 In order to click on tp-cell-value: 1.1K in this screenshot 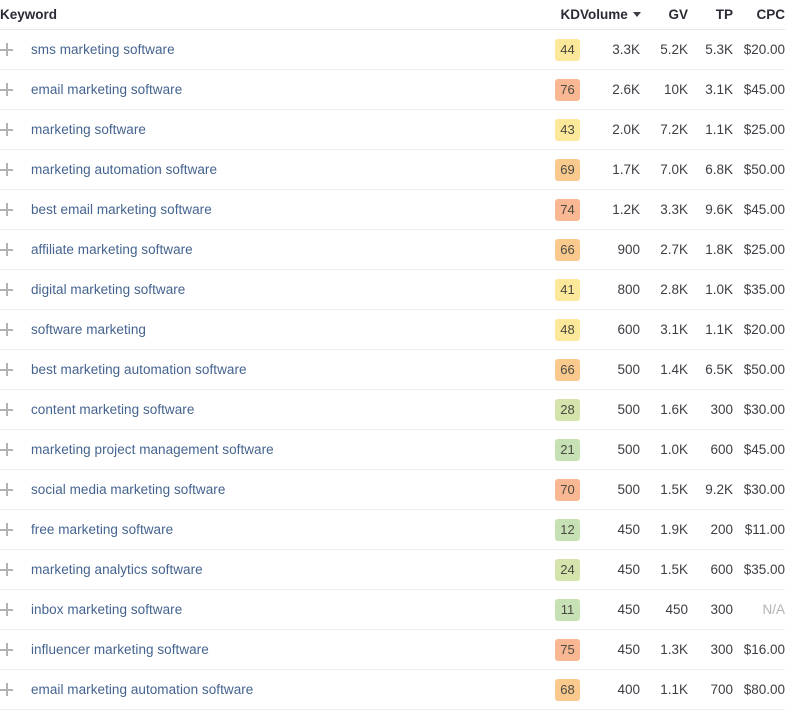, I will do `click(719, 129)`.